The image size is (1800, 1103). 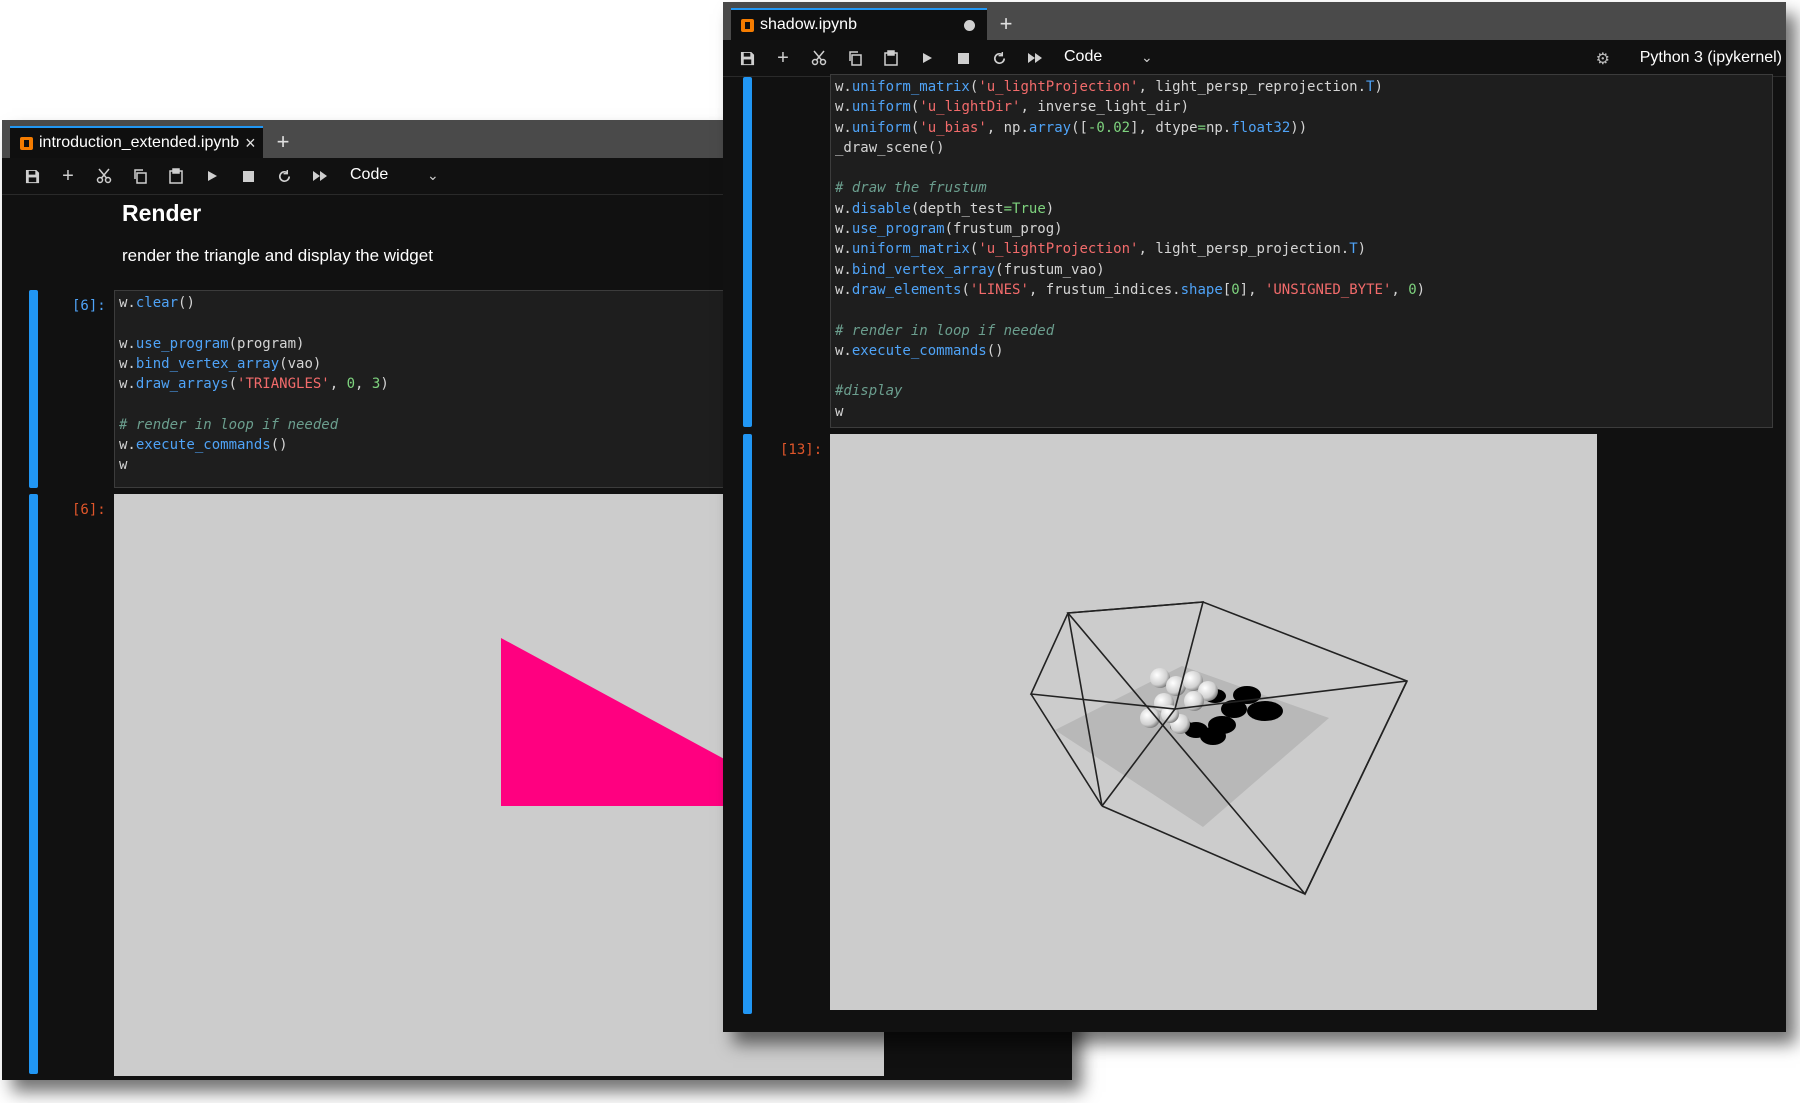 I want to click on tab-label: introduction_extended.ipynb, so click(x=139, y=142).